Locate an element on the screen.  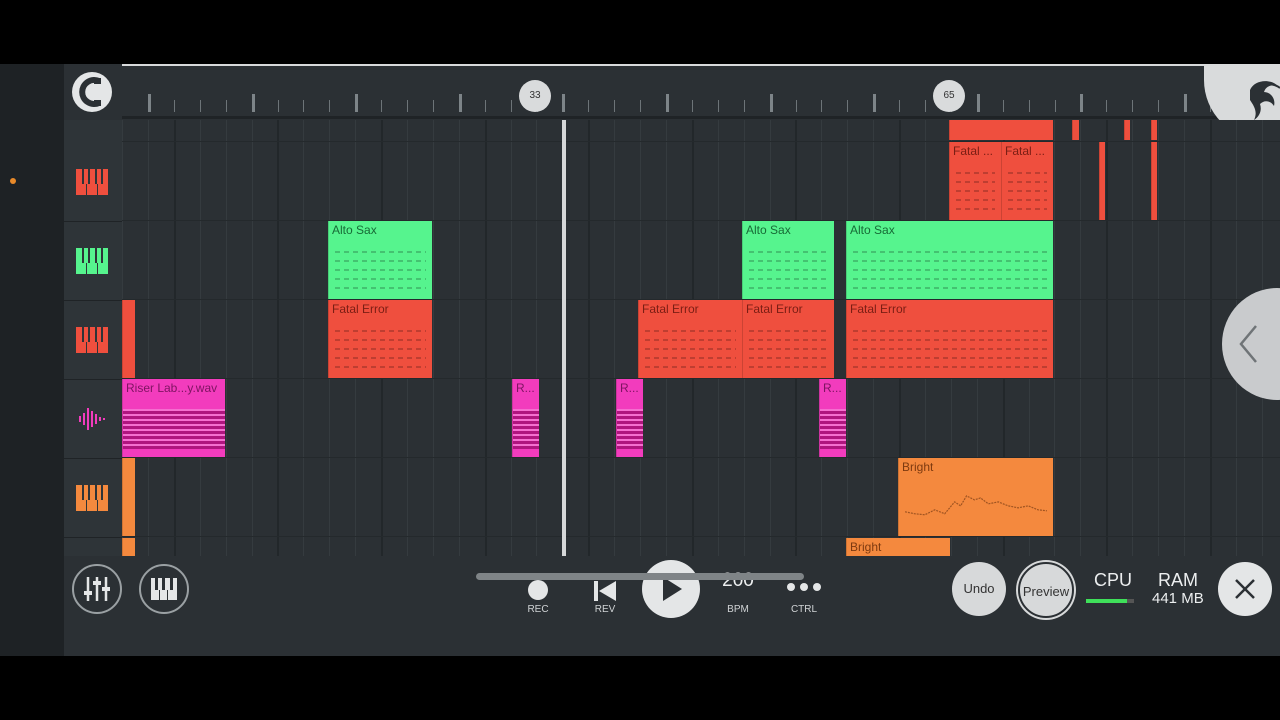
piano-icon is located at coordinates (164, 589).